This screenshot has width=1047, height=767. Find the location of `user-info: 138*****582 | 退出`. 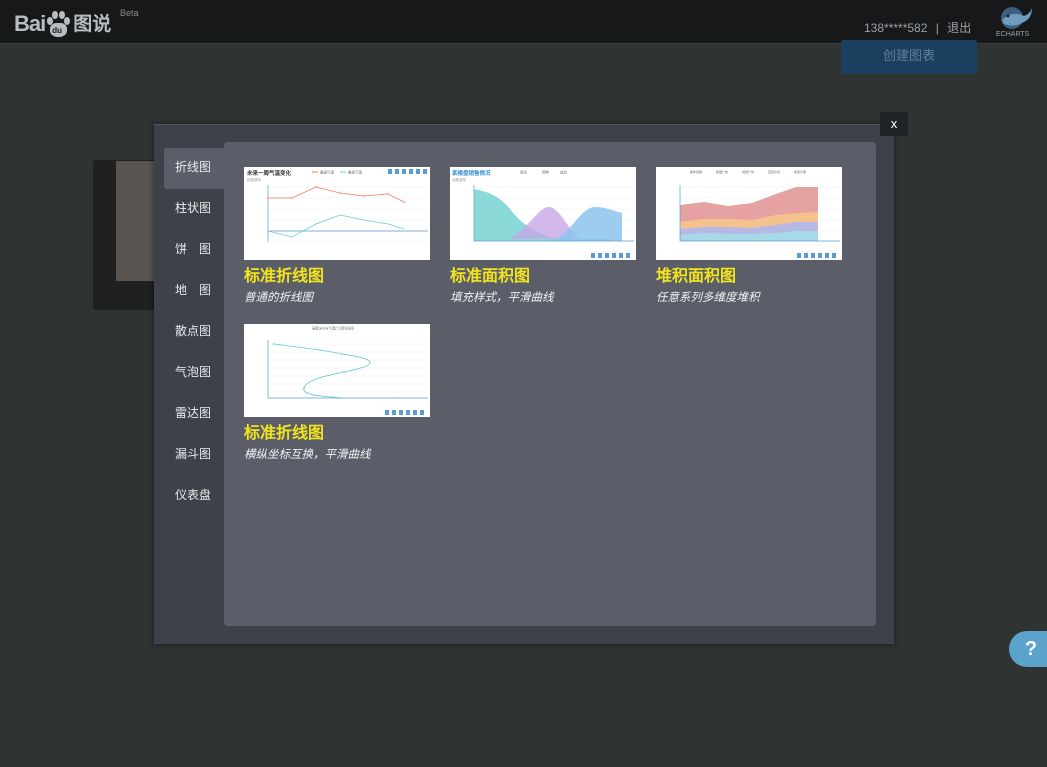

user-info: 138*****582 | 退出 is located at coordinates (917, 27).